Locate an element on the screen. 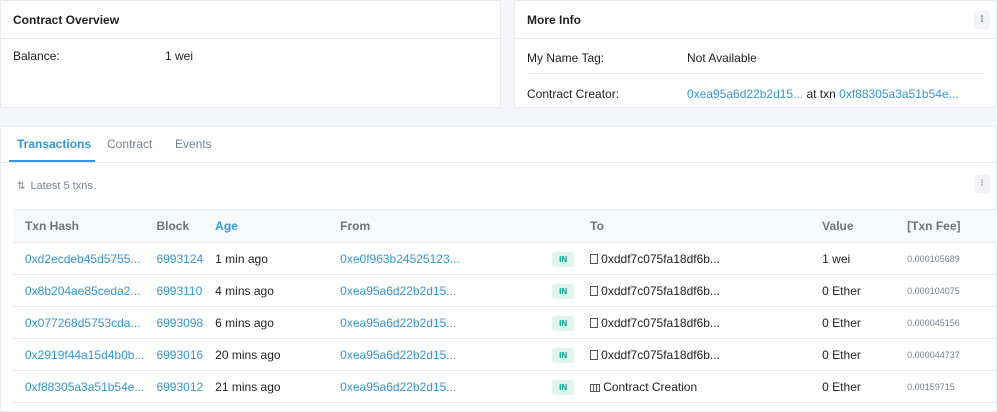 This screenshot has height=412, width=997. to-contract-creation: Contract Creation is located at coordinates (650, 386).